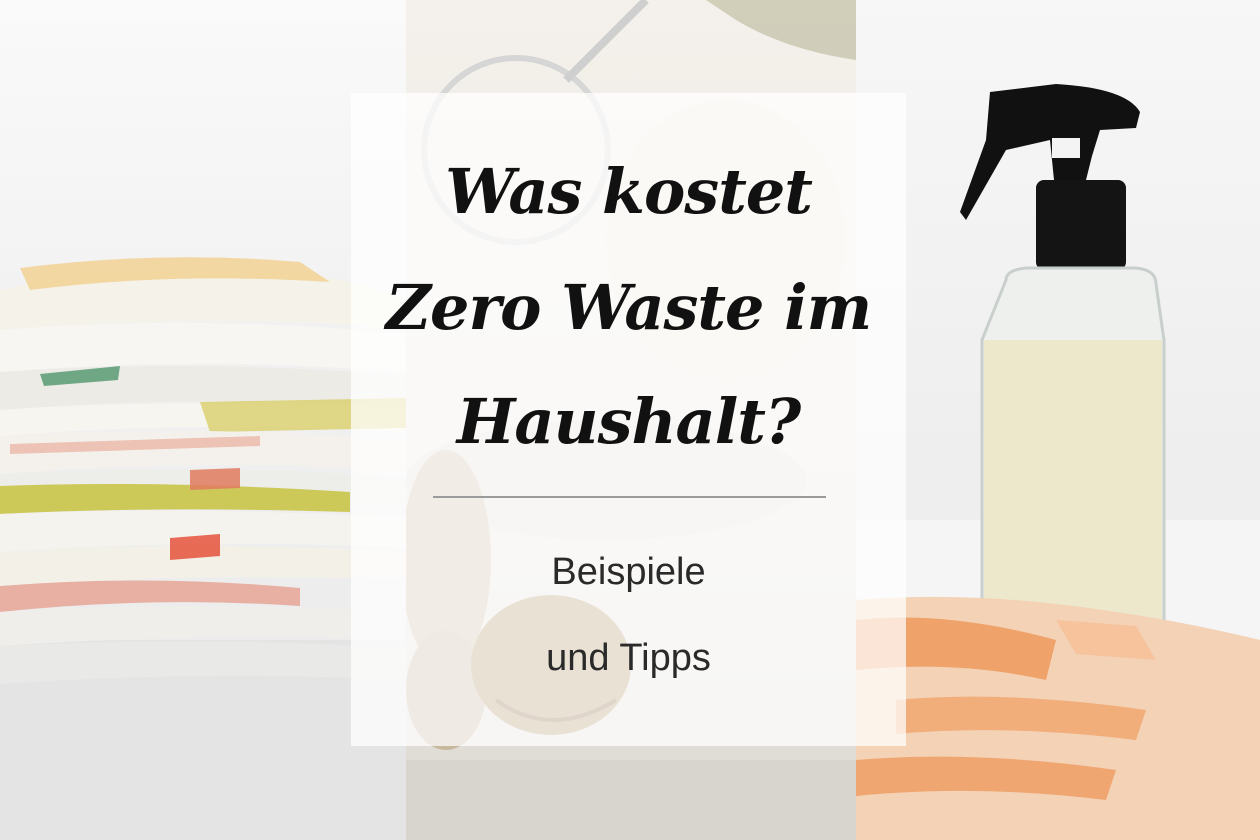 The height and width of the screenshot is (840, 1260). What do you see at coordinates (628, 658) in the screenshot?
I see `subtitle-line-2: und Tipps` at bounding box center [628, 658].